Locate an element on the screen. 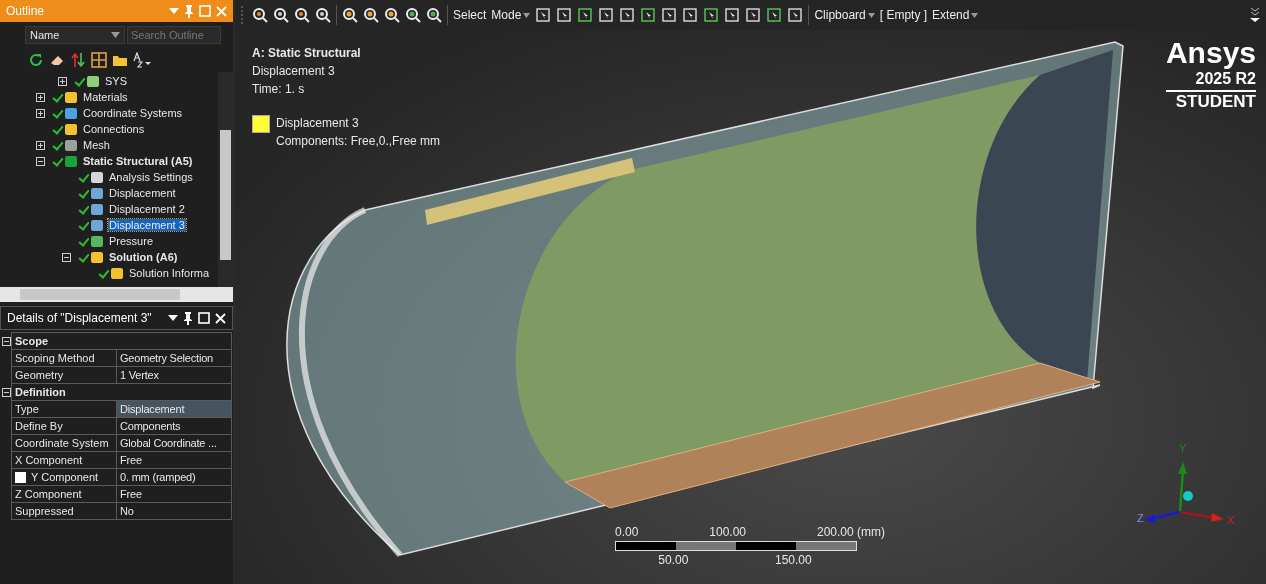  sort-arrows-icon is located at coordinates (78, 60).